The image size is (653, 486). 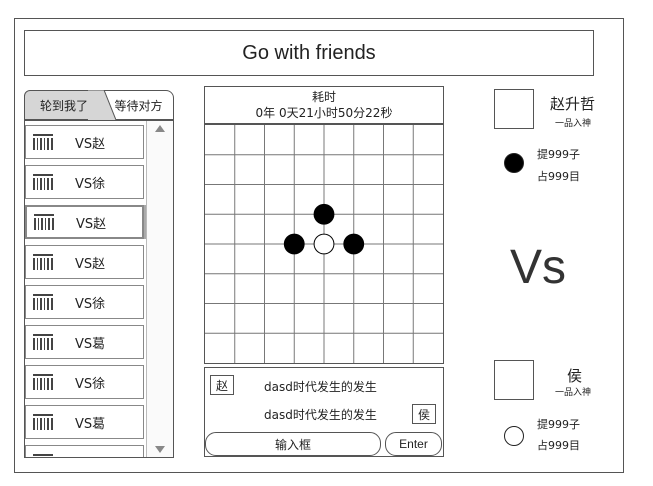 What do you see at coordinates (102, 105) in the screenshot?
I see `tab-divider` at bounding box center [102, 105].